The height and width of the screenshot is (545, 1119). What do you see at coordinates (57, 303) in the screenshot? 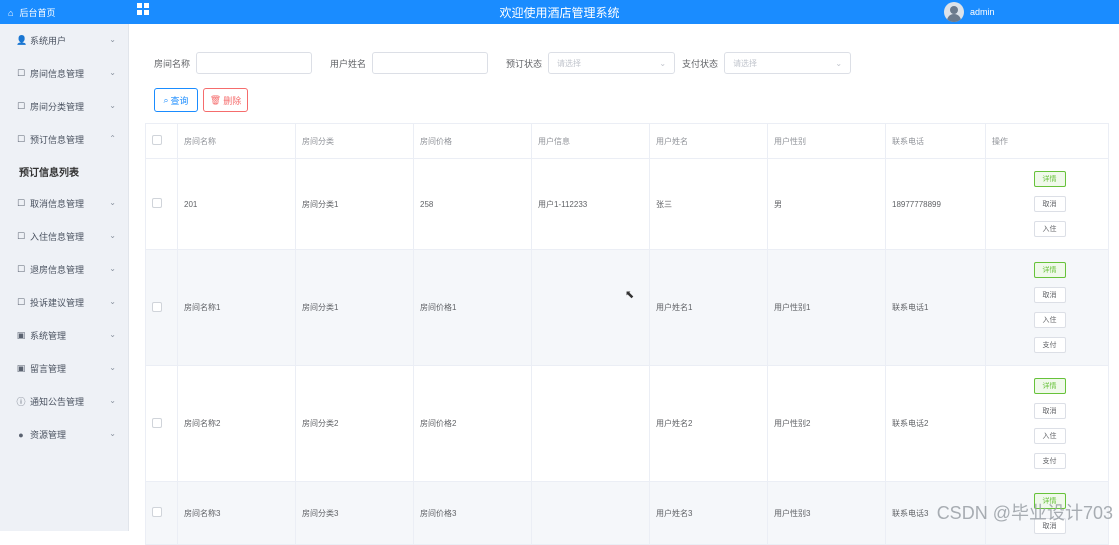
I see `sidebar-item-label: 投诉建议管理` at bounding box center [57, 303].